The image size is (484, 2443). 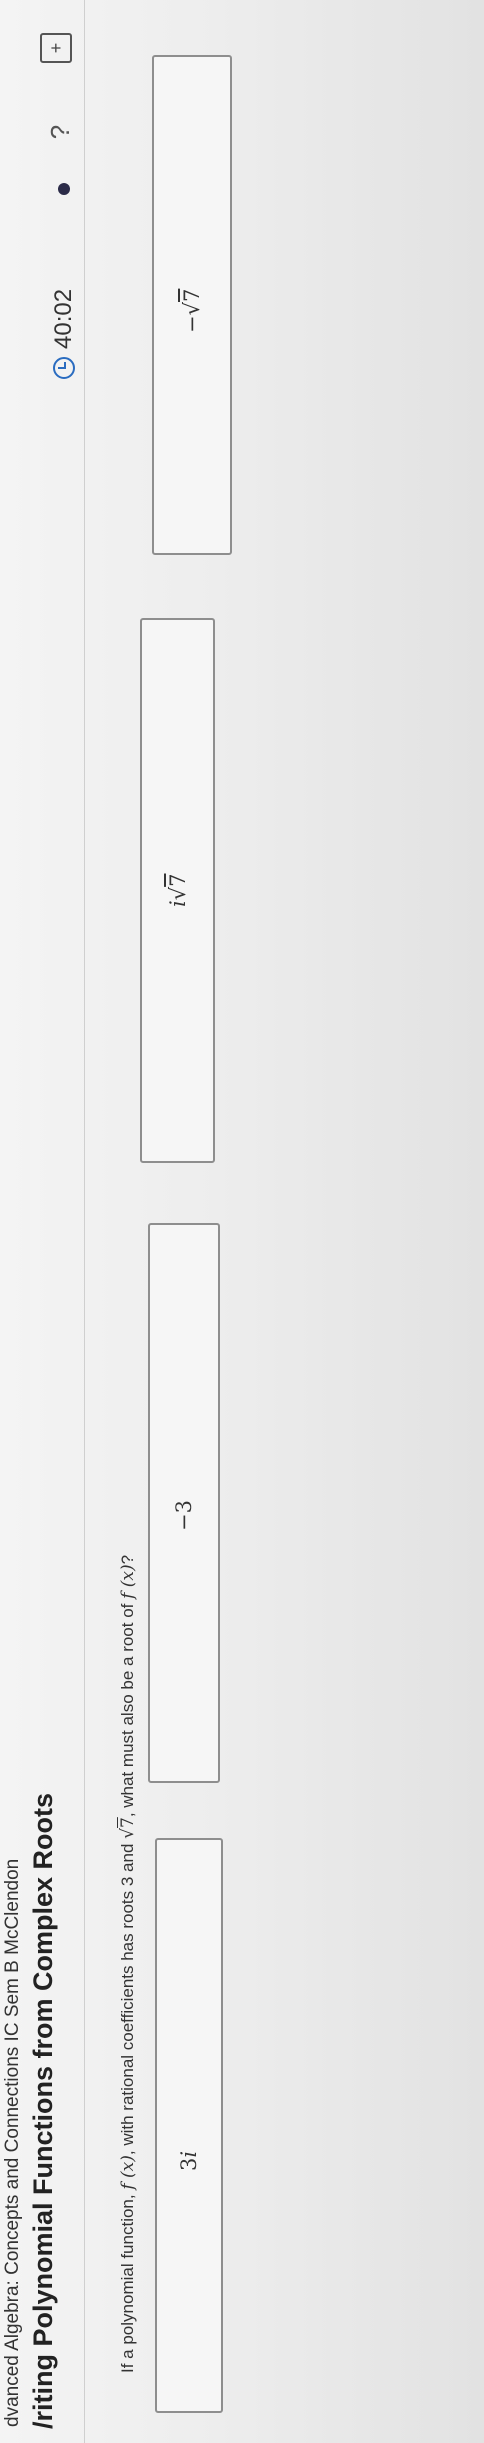 I want to click on question-function: f (x), so click(x=128, y=2172).